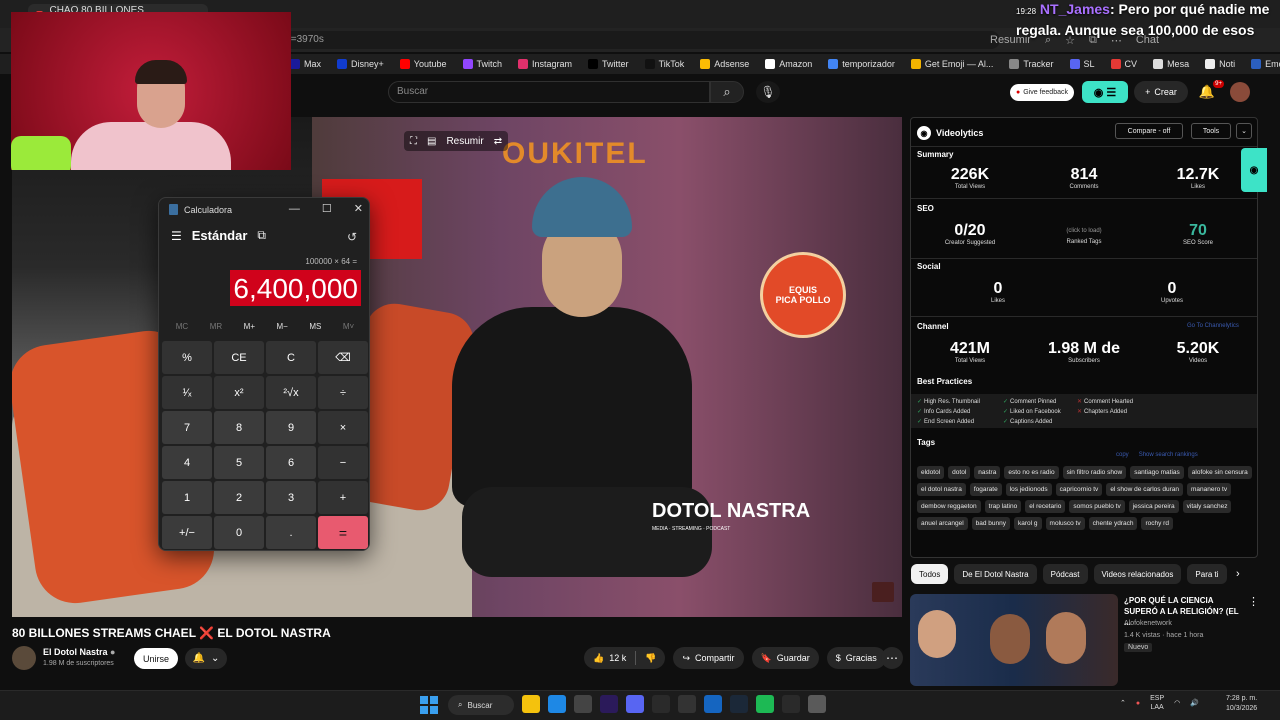 This screenshot has width=1280, height=720. Describe the element at coordinates (156, 658) in the screenshot. I see `join-button: Unirse` at that location.